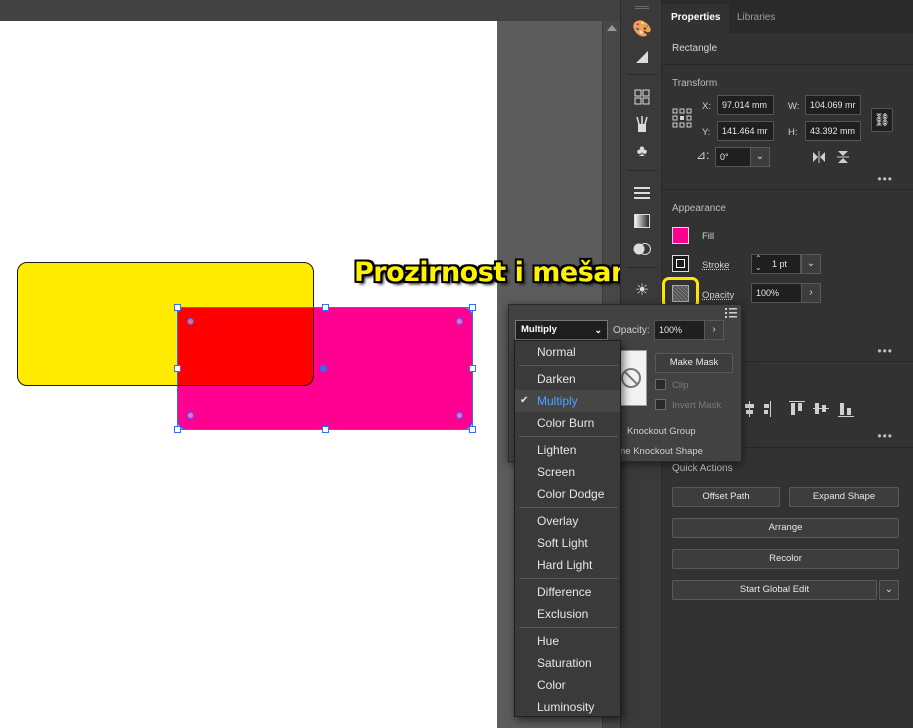  What do you see at coordinates (472, 429) in the screenshot?
I see `handle-bottom-right` at bounding box center [472, 429].